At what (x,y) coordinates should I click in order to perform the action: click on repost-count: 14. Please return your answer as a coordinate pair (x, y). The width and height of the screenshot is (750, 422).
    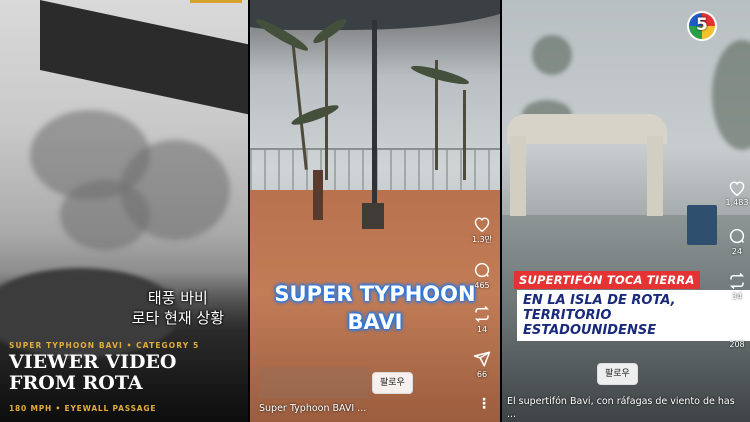
    Looking at the image, I should click on (482, 329).